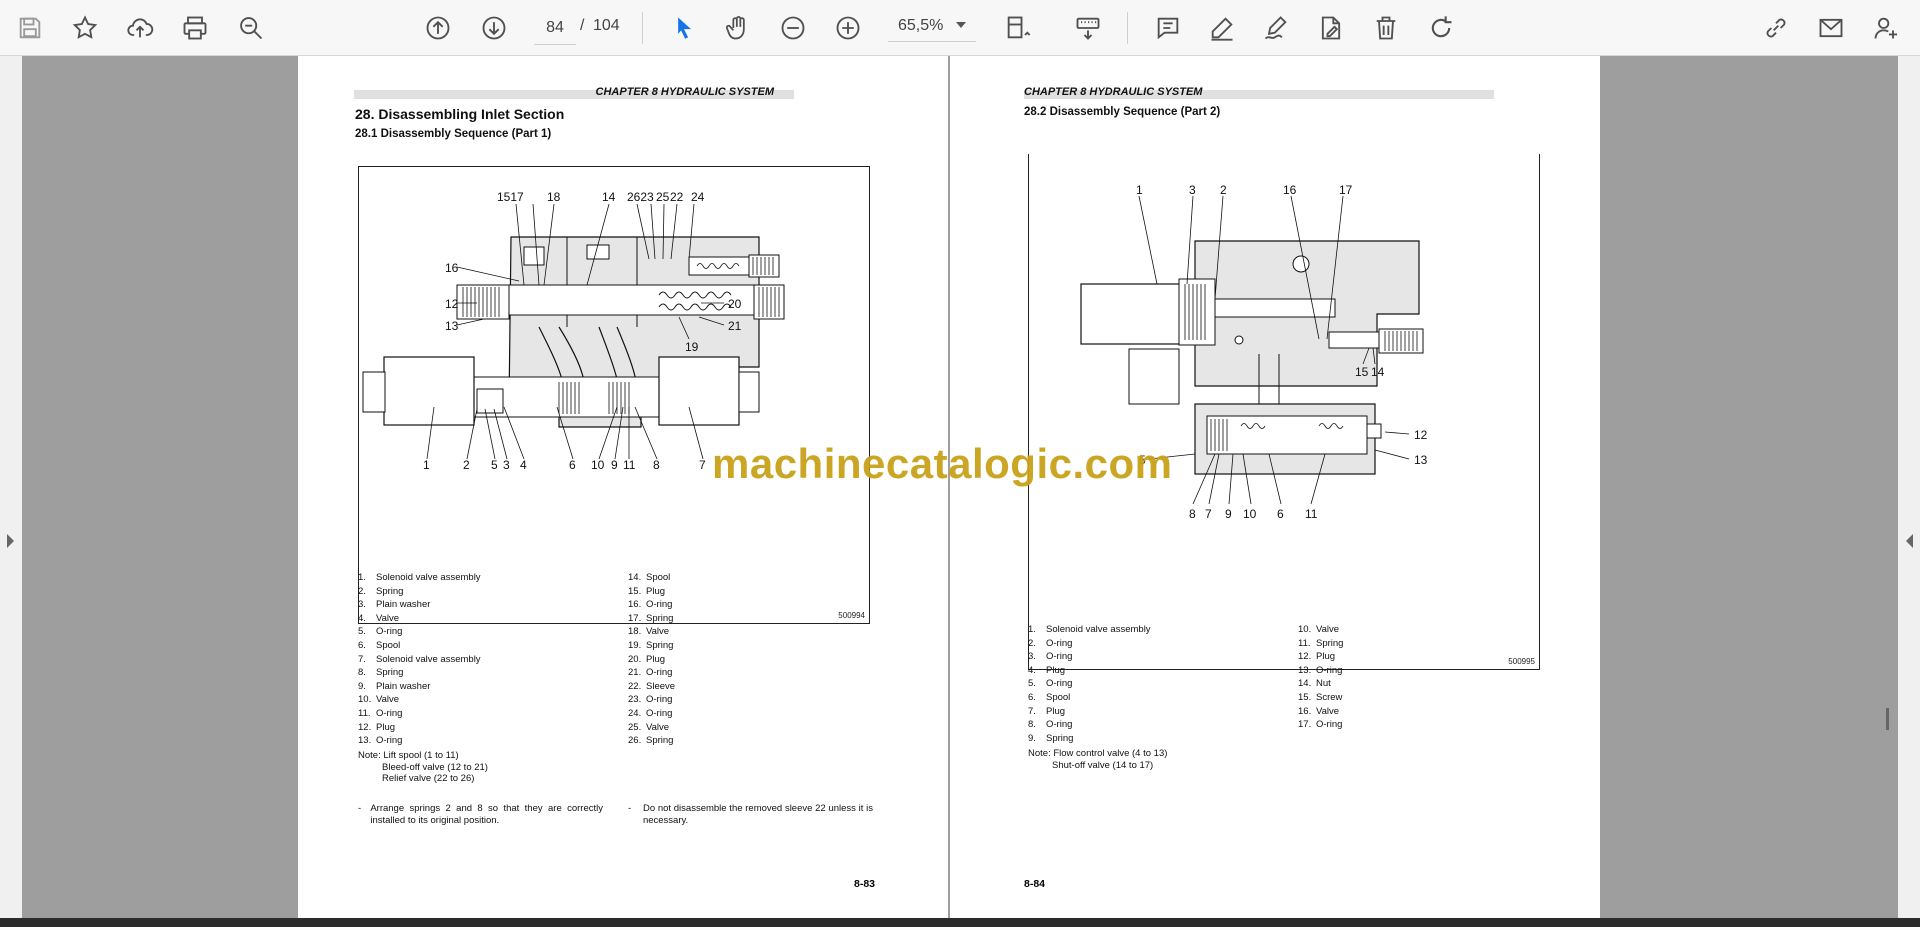 Image resolution: width=1920 pixels, height=927 pixels. Describe the element at coordinates (1886, 28) in the screenshot. I see `add-user-icon` at that location.